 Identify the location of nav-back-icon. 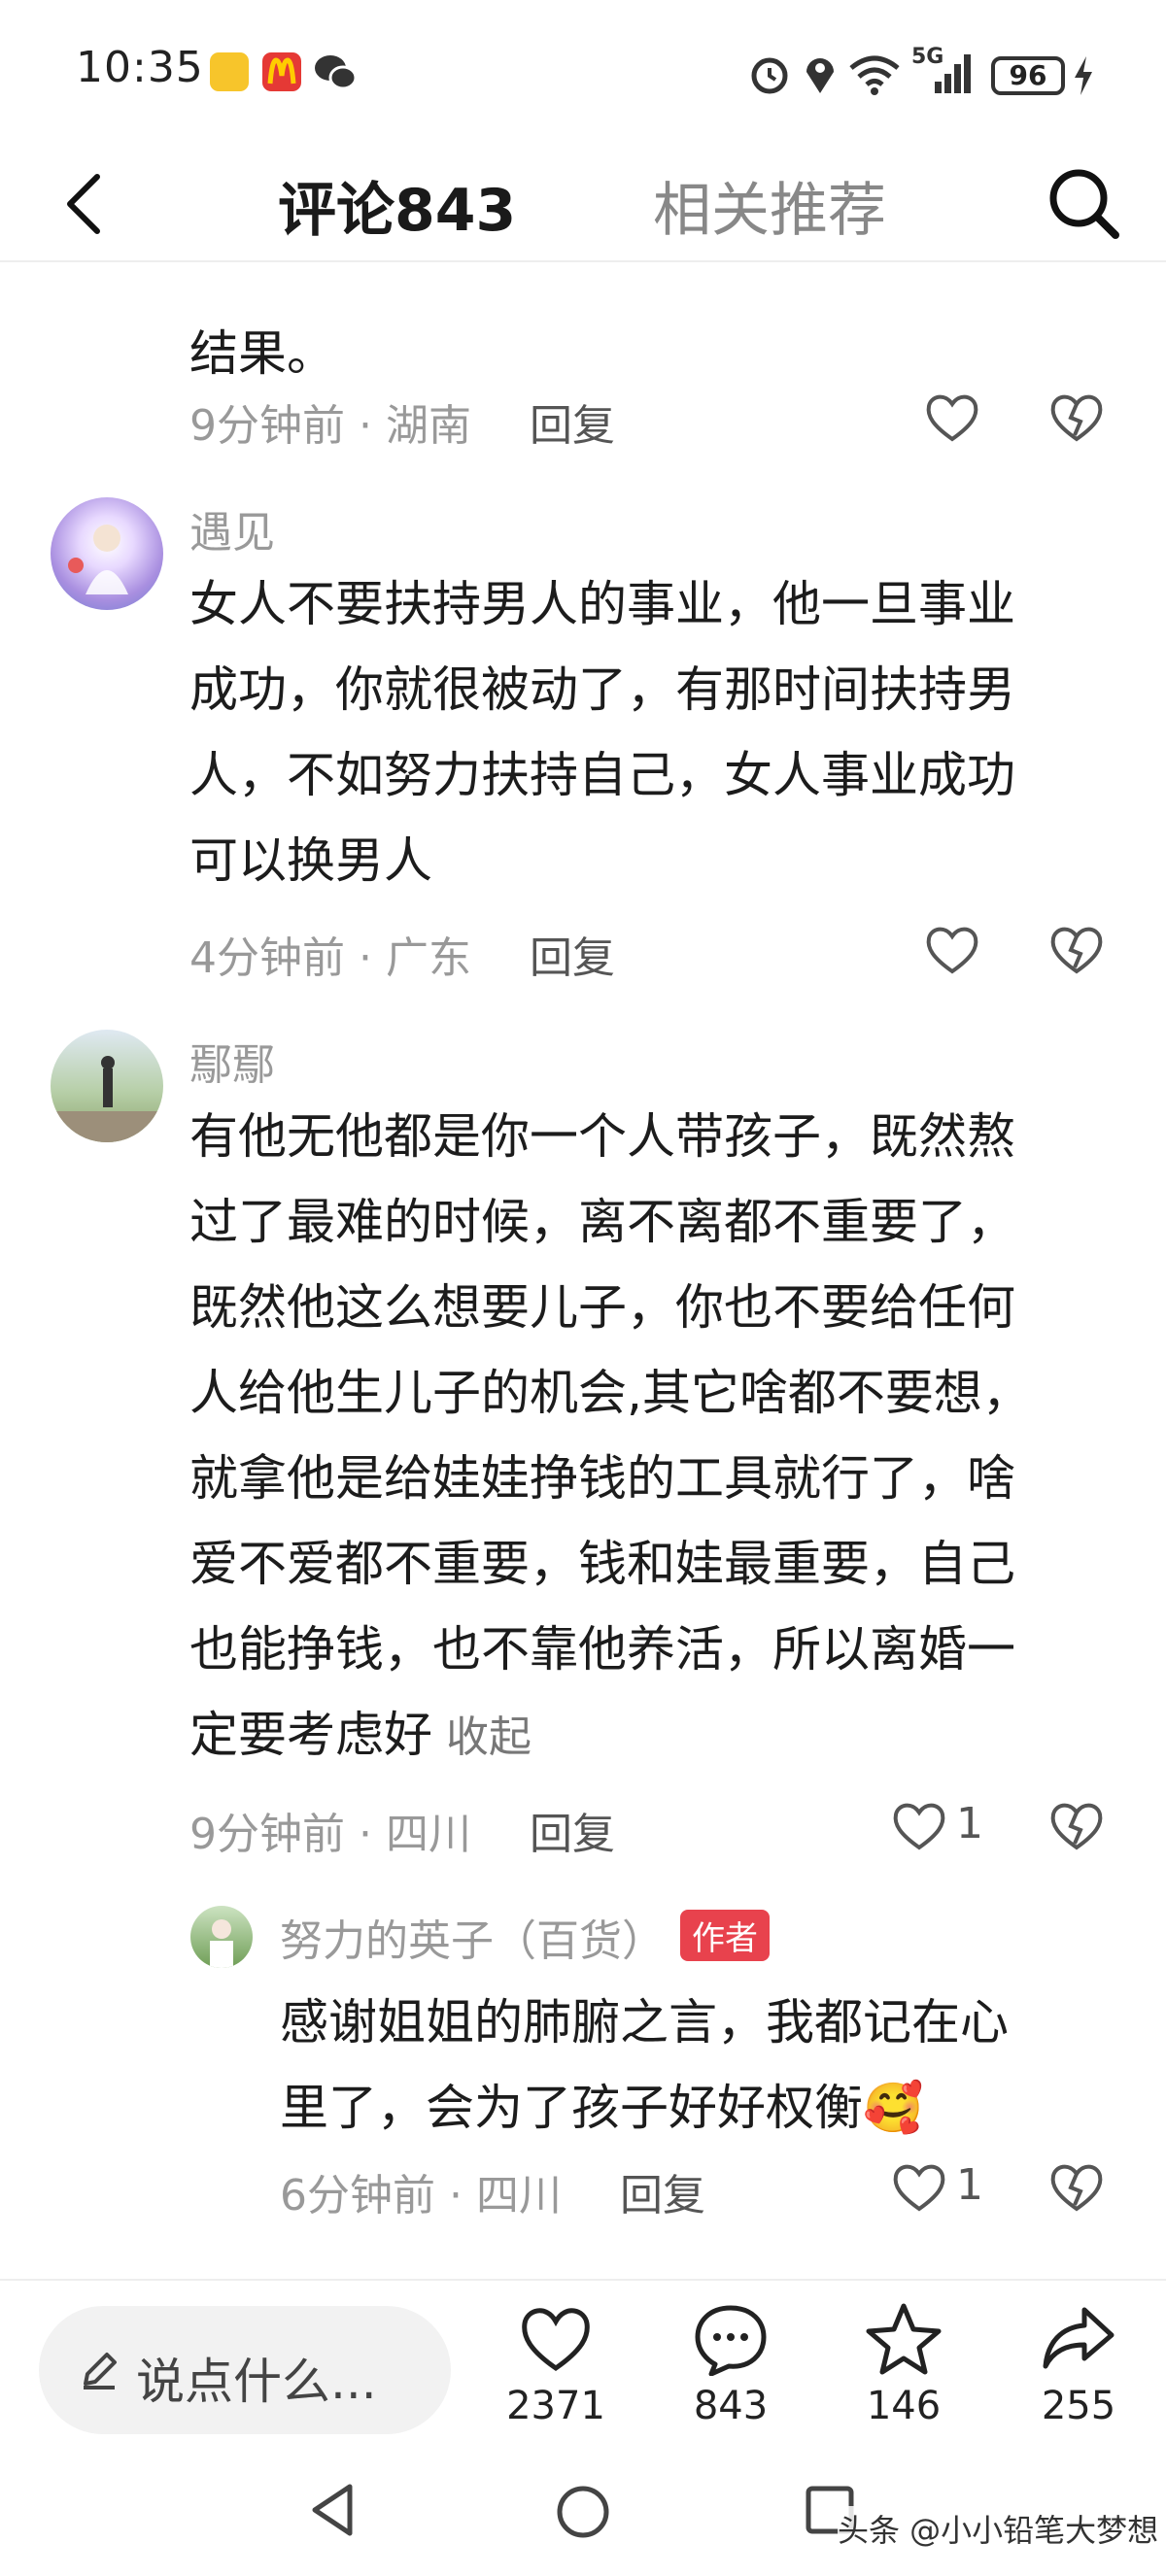
(334, 2510).